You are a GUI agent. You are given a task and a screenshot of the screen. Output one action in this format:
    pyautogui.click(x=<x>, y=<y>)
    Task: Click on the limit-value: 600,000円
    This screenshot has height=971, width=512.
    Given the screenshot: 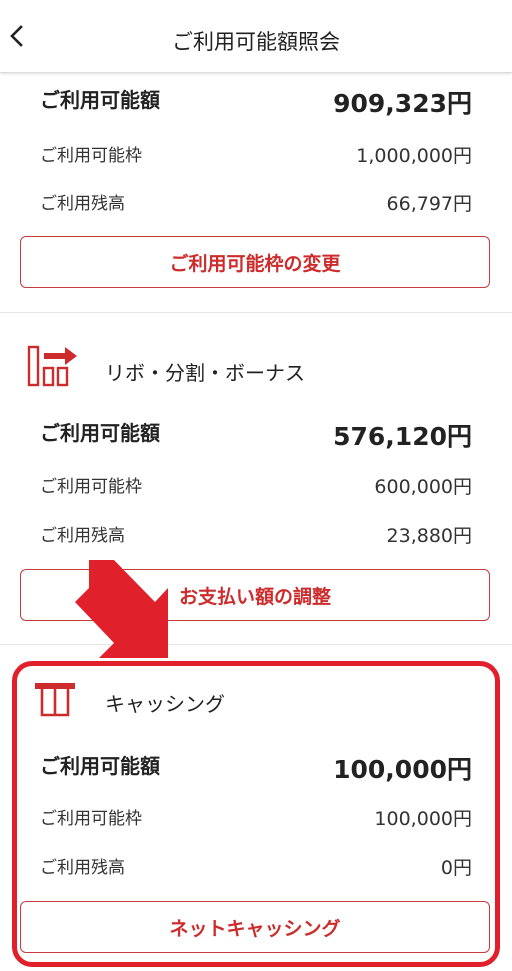 What is the action you would take?
    pyautogui.click(x=423, y=487)
    